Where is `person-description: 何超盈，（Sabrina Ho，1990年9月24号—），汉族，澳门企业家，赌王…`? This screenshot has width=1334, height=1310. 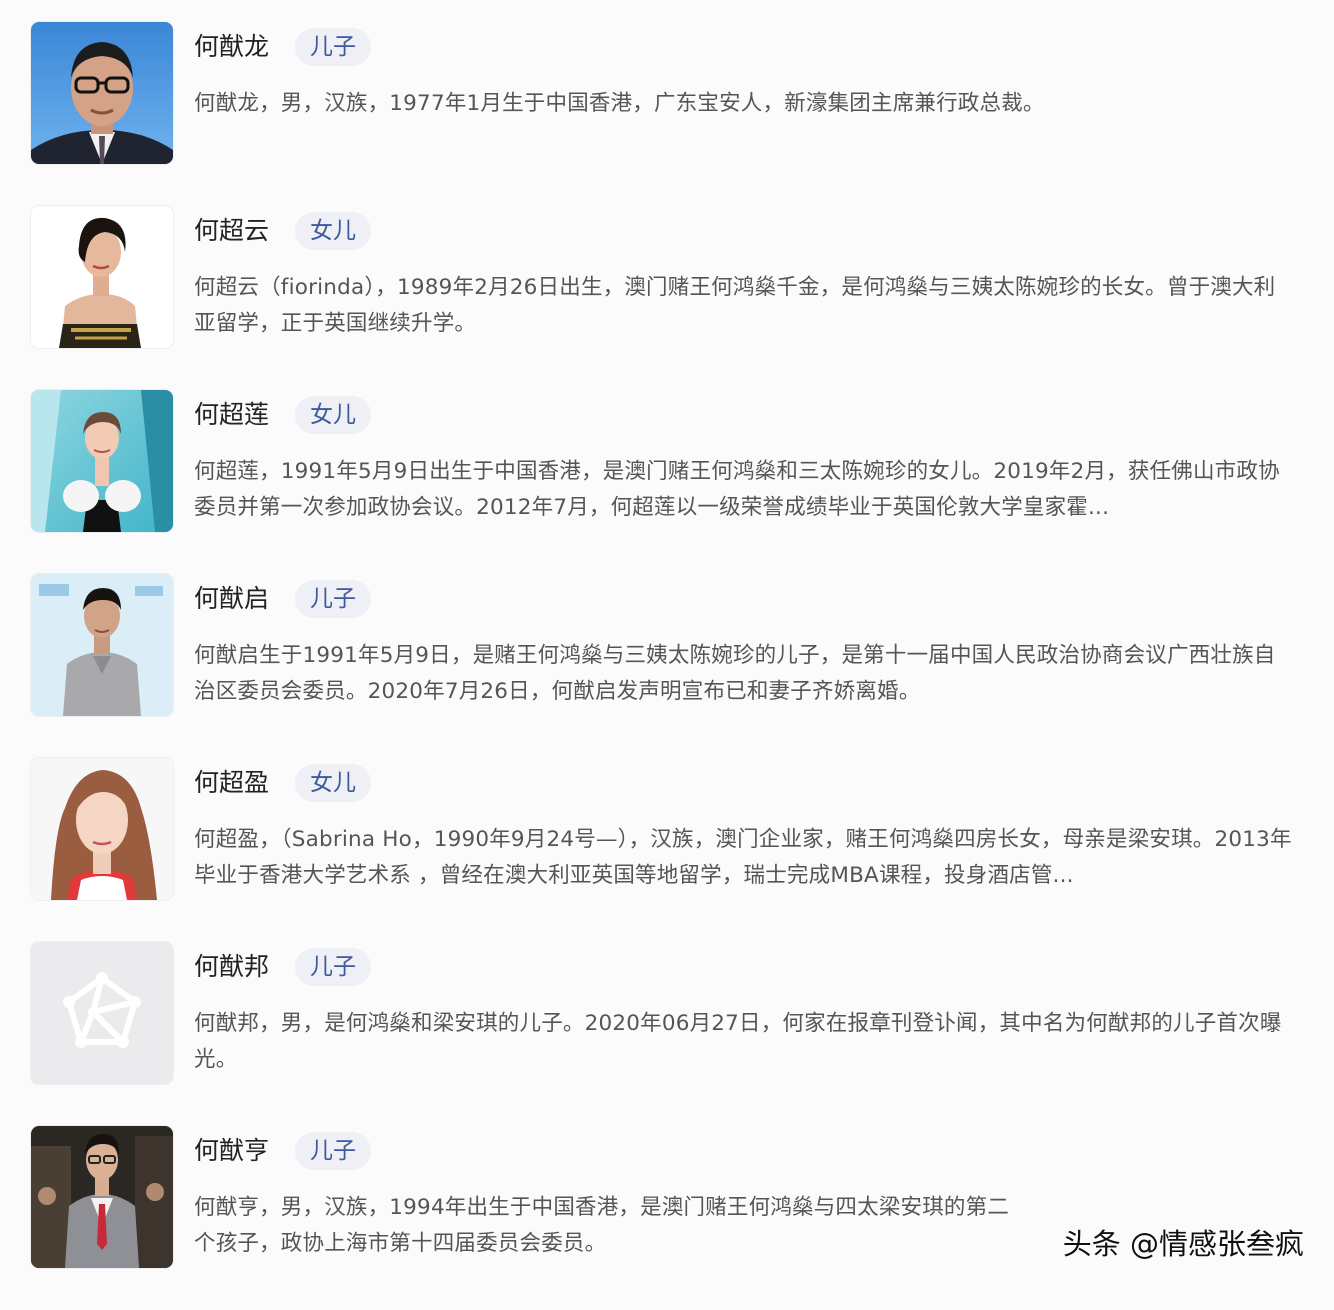
person-description: 何超盈，（Sabrina Ho，1990年9月24号—），汉族，澳门企业家，赌王… is located at coordinates (743, 857).